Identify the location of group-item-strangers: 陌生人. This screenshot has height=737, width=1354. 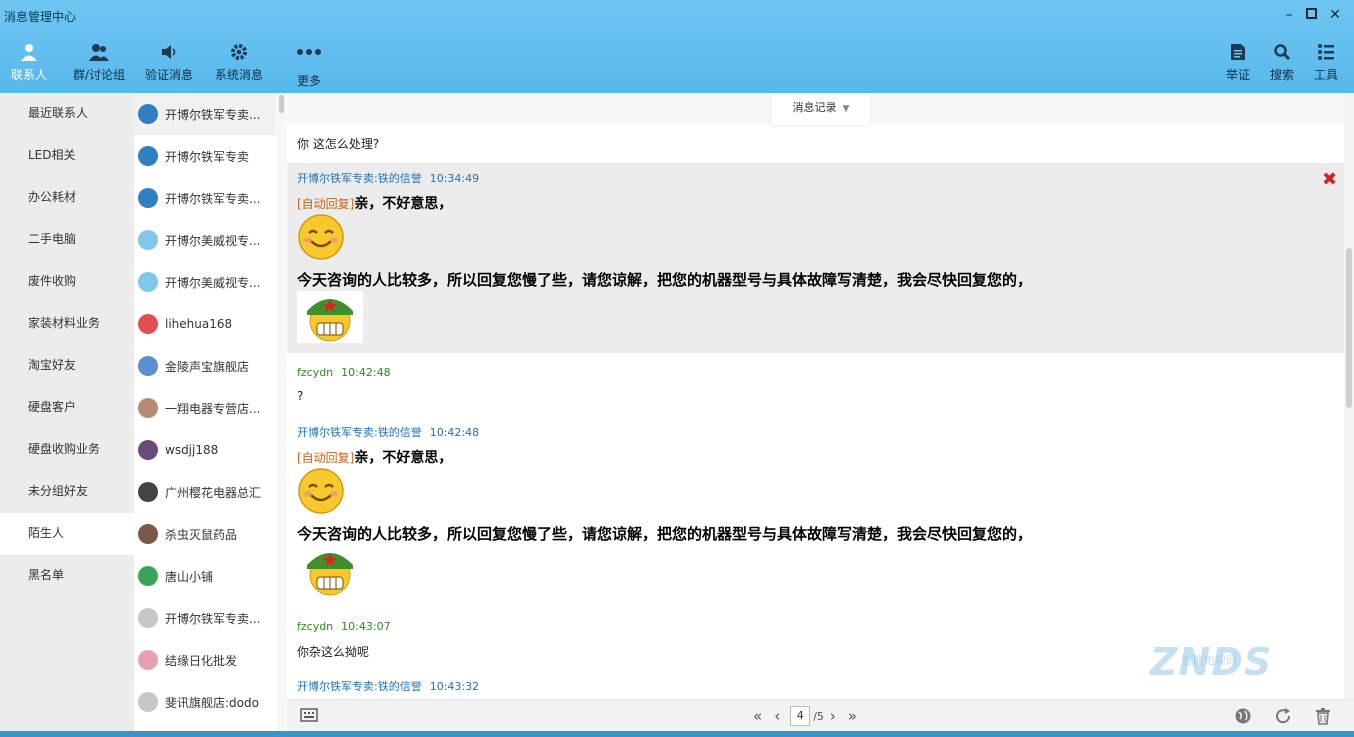
(67, 534).